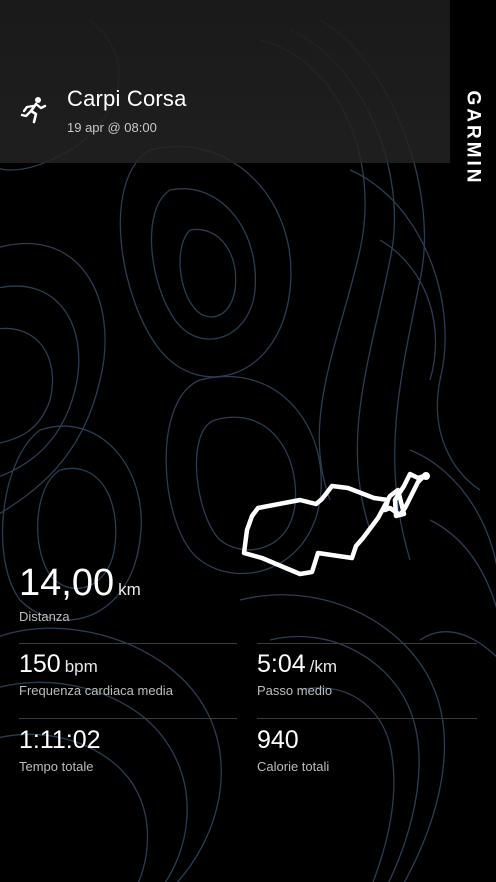  Describe the element at coordinates (334, 524) in the screenshot. I see `route-track` at that location.